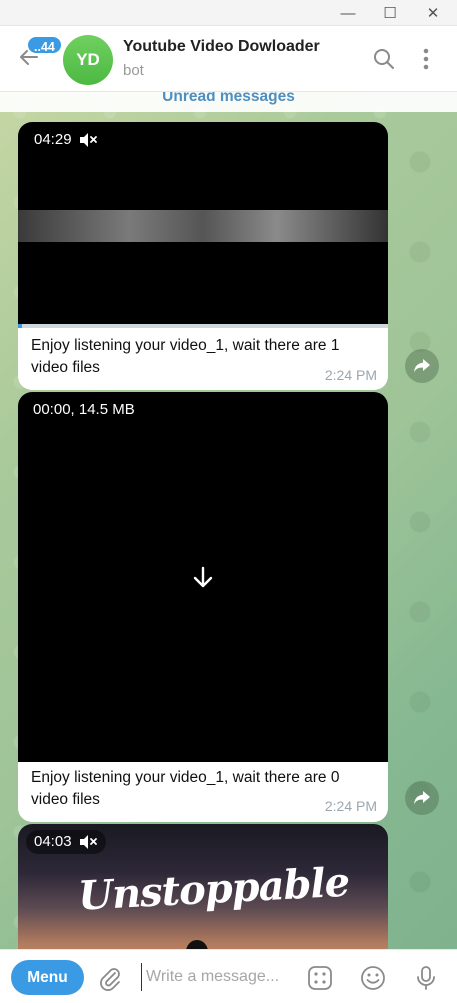 This screenshot has width=457, height=1003. I want to click on video-duration-badge: 04:03, so click(66, 842).